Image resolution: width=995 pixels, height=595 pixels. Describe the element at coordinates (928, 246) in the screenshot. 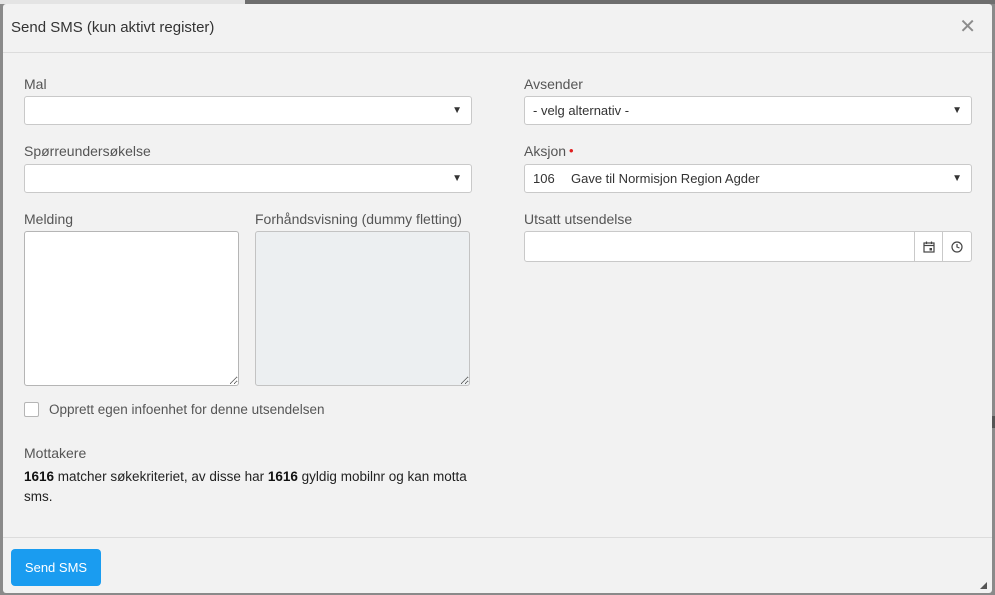

I see `calendar-icon` at that location.